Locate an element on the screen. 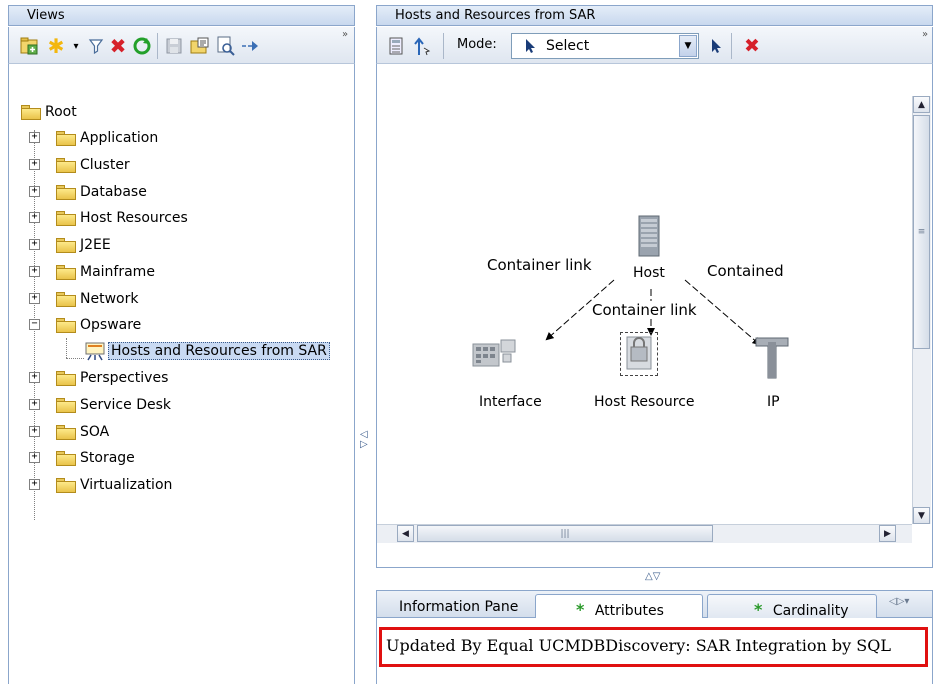  tree-root: Root is located at coordinates (49, 112).